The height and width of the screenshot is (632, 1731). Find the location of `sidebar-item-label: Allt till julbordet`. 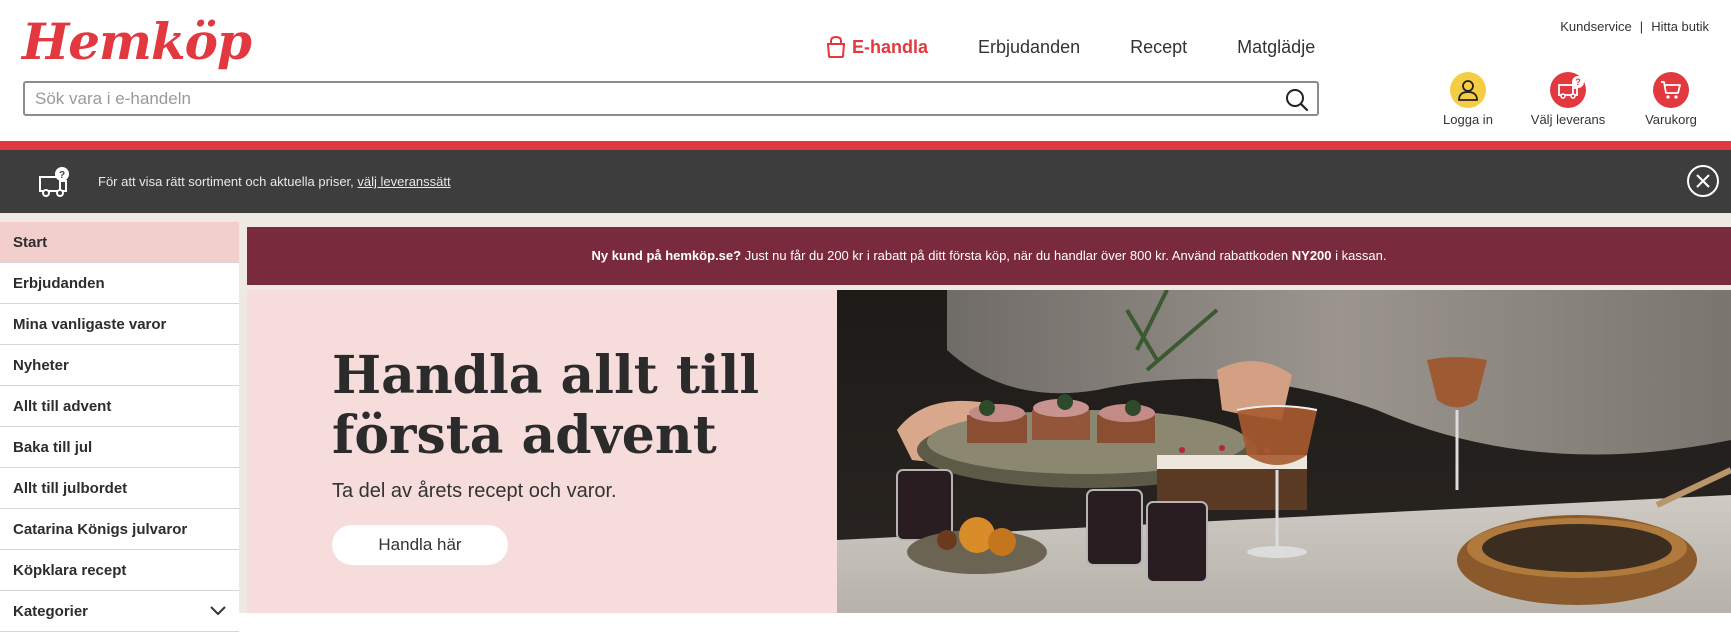

sidebar-item-label: Allt till julbordet is located at coordinates (70, 488).